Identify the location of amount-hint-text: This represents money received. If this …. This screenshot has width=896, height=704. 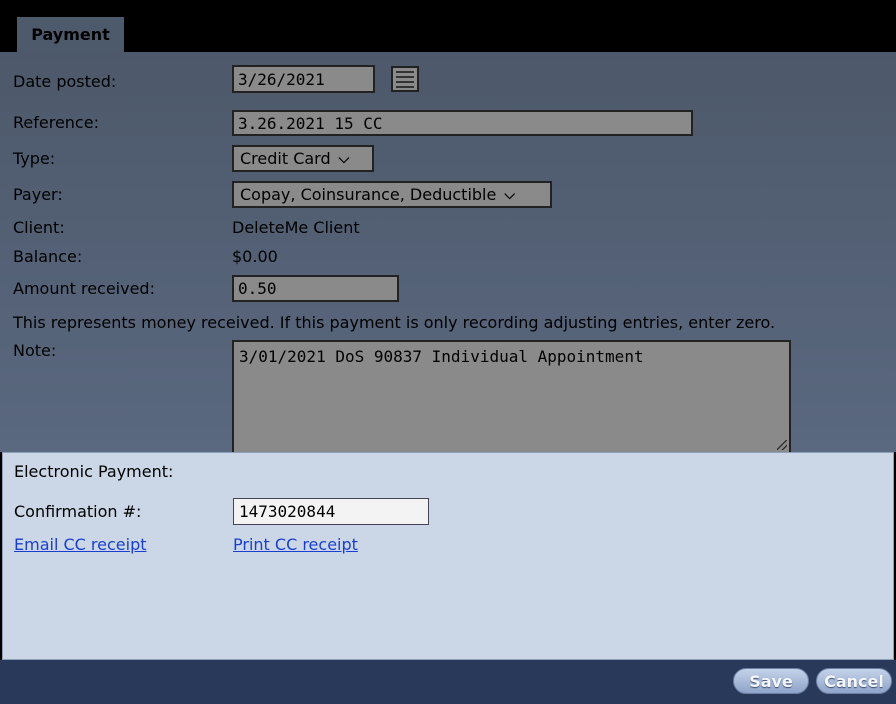
(394, 322).